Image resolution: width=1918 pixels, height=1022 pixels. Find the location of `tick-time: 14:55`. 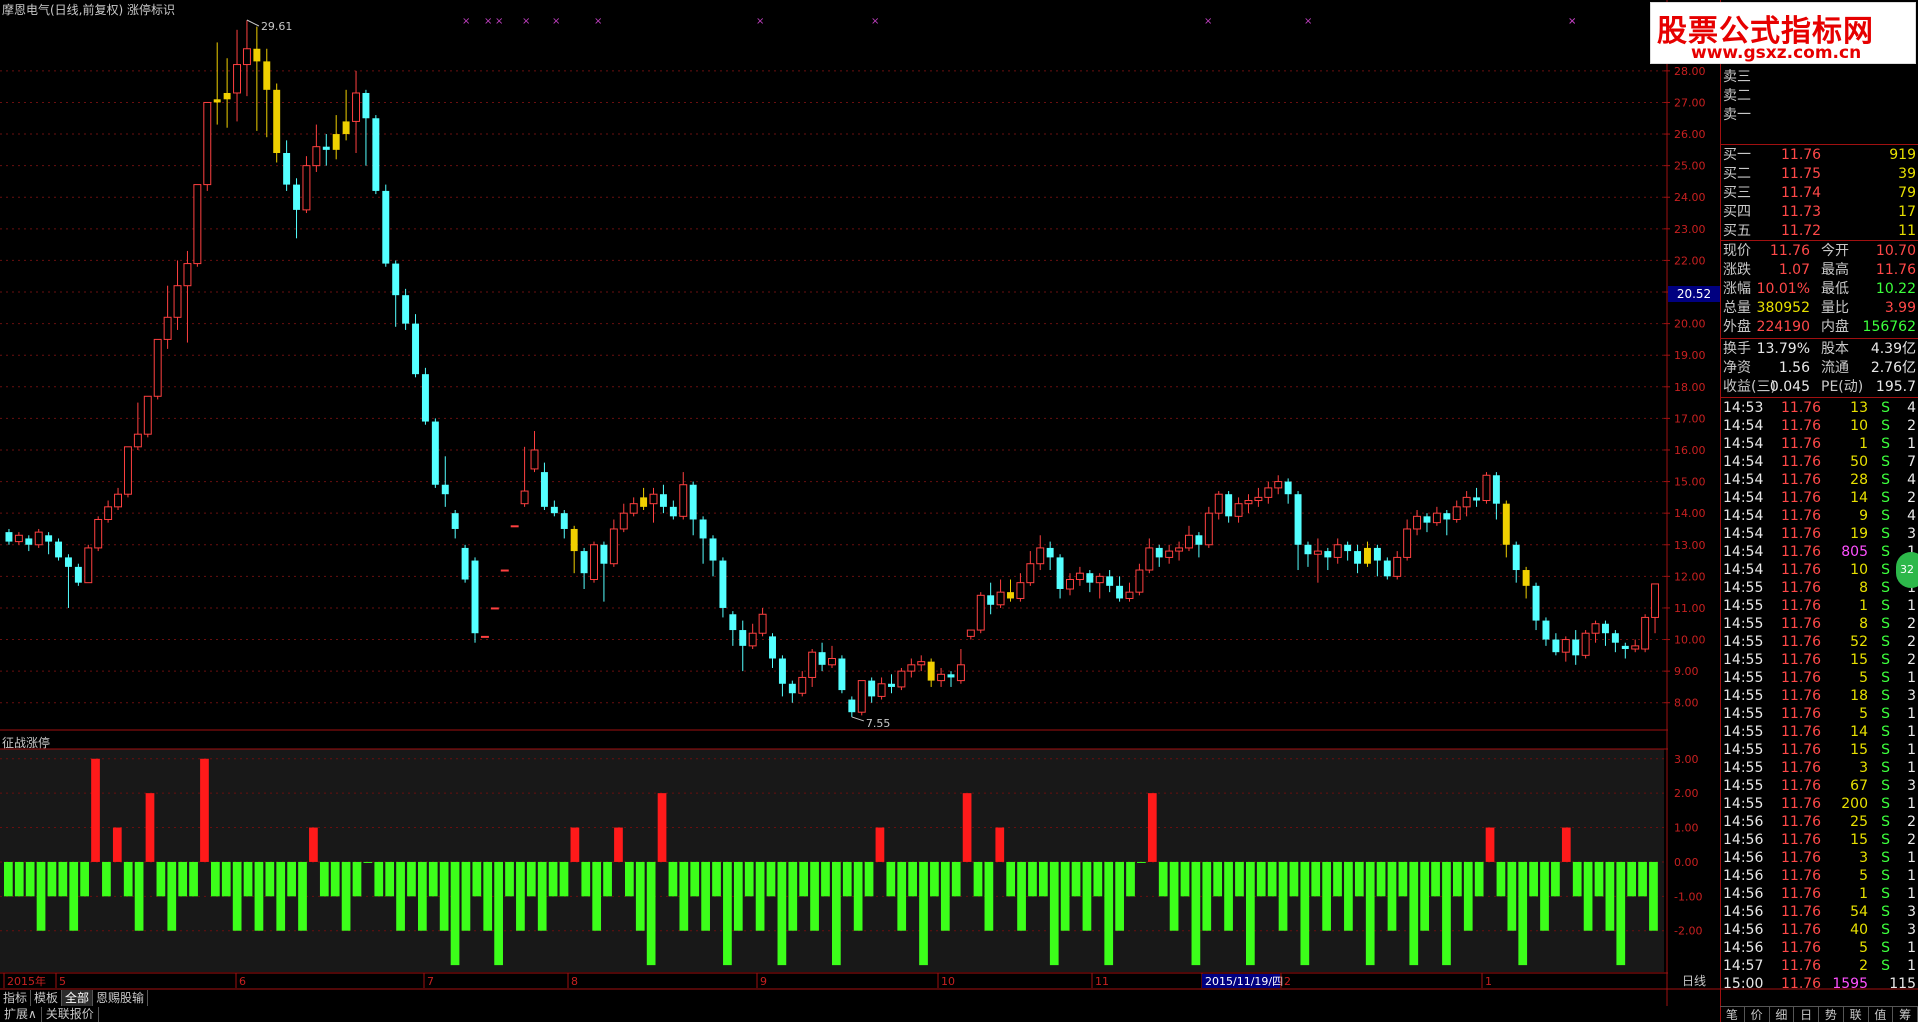

tick-time: 14:55 is located at coordinates (1743, 606).